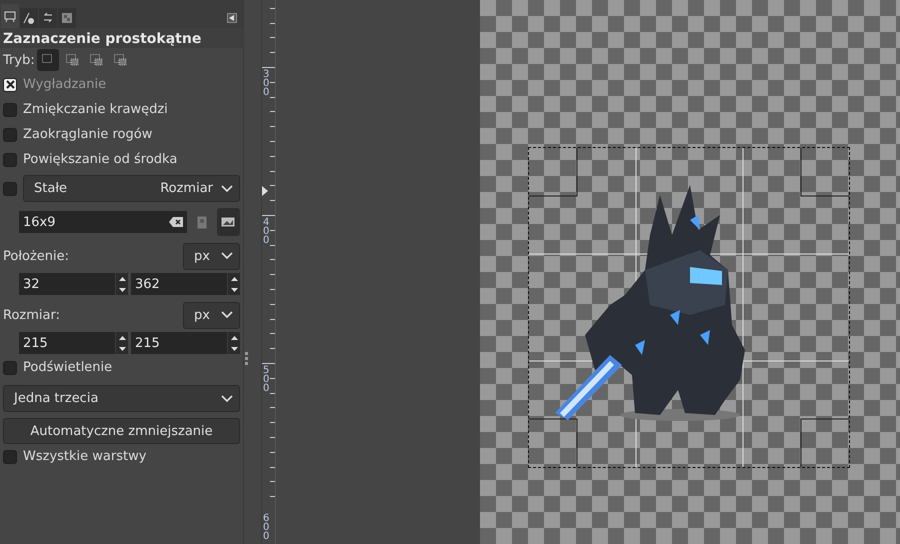 This screenshot has width=900, height=544. What do you see at coordinates (87, 134) in the screenshot?
I see `checkbox-label: Zaokrąglanie rogów` at bounding box center [87, 134].